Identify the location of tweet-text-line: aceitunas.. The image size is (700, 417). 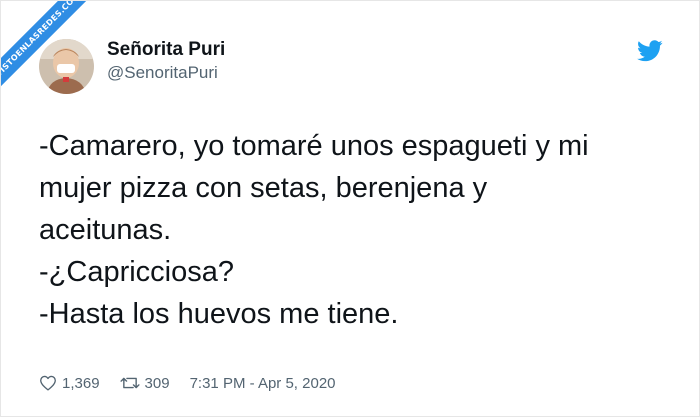
(105, 230).